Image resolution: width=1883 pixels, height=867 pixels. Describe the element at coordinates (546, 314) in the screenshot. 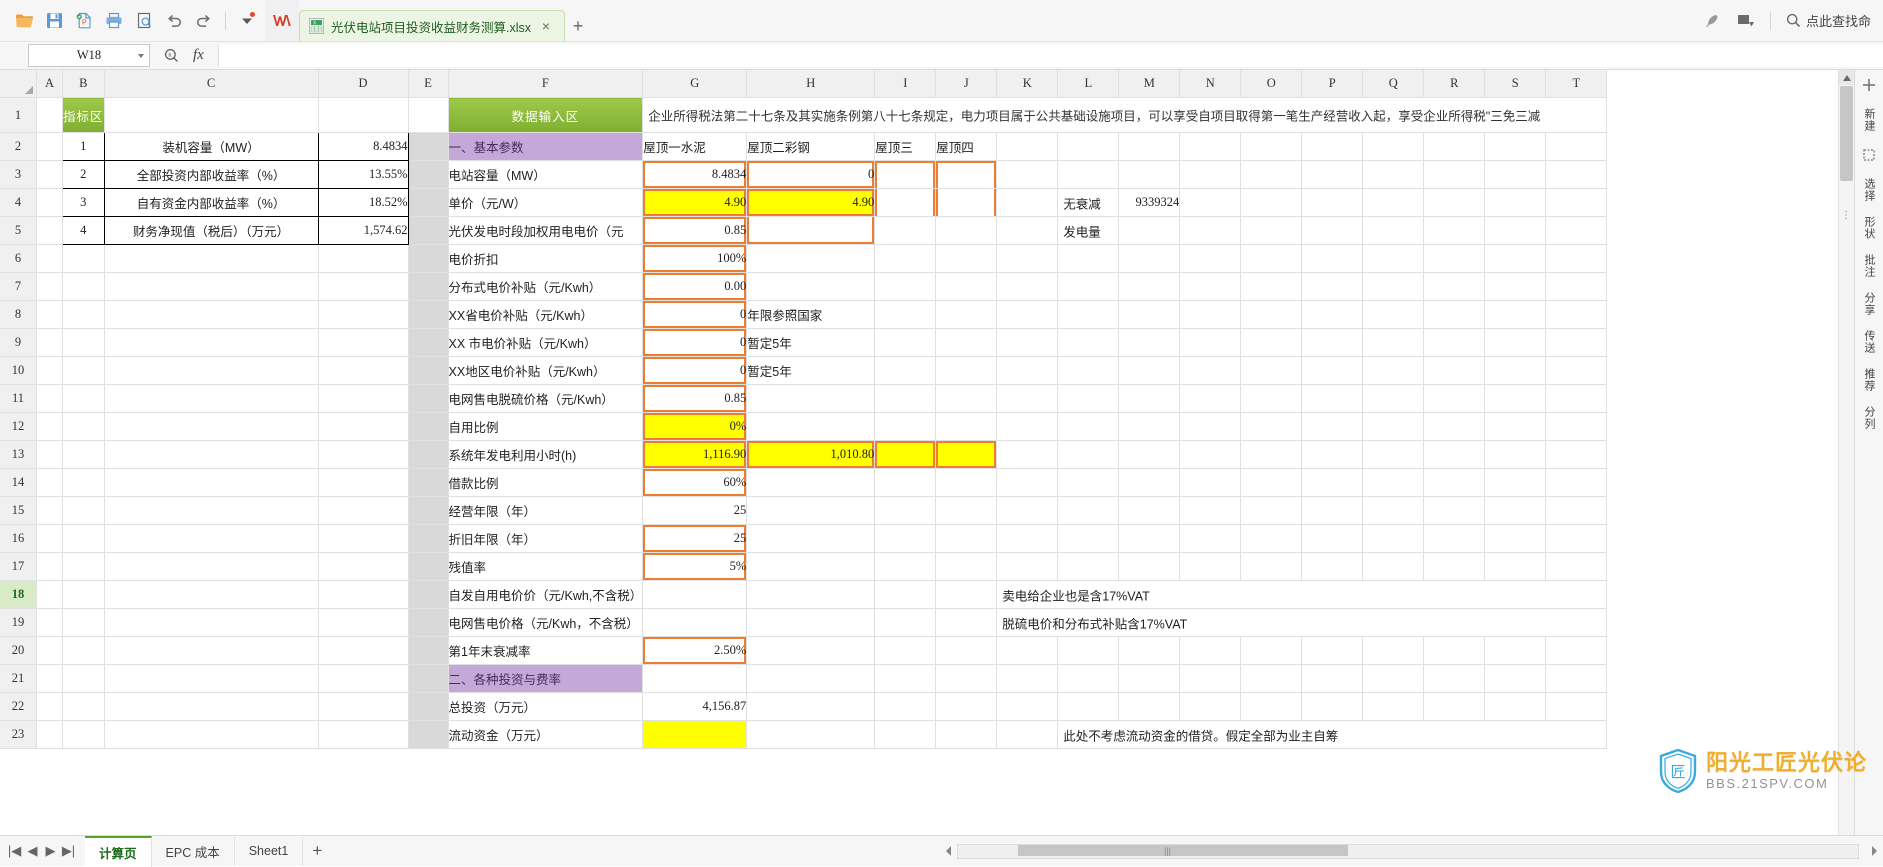

I see `param-label-row8: XX省电价补贴（元/Kwh）` at that location.